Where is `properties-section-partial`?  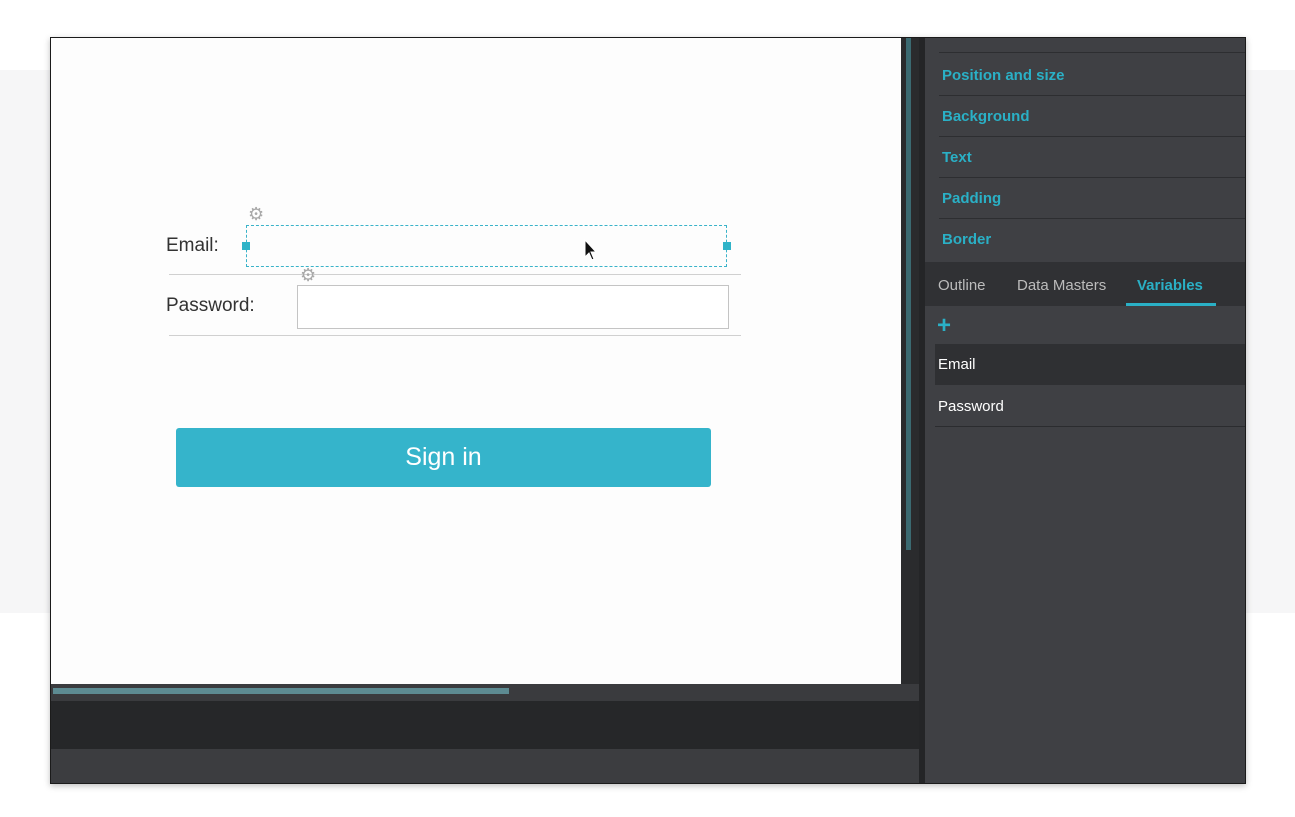 properties-section-partial is located at coordinates (1092, 45).